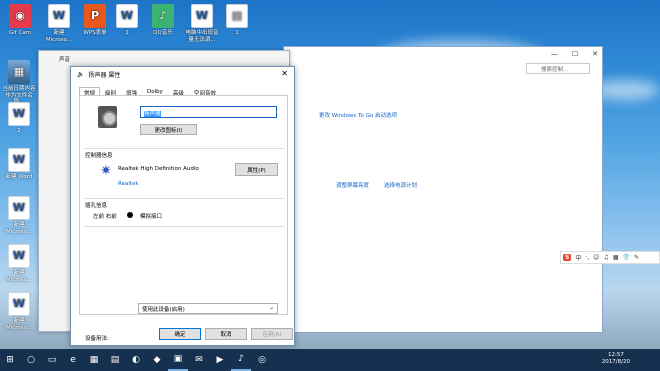 Image resolution: width=660 pixels, height=371 pixels. What do you see at coordinates (105, 217) in the screenshot?
I see `jack-positions: 左前 右前` at bounding box center [105, 217].